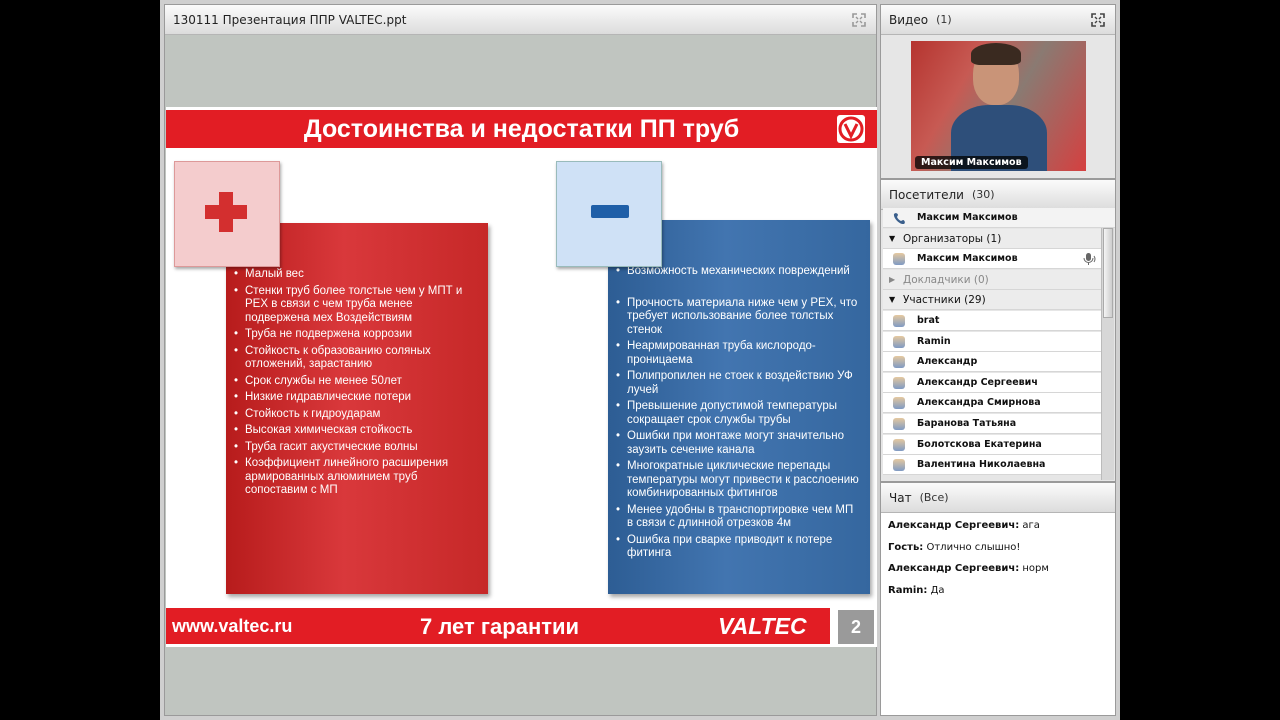 This screenshot has width=1280, height=720. What do you see at coordinates (934, 341) in the screenshot?
I see `participant-name: Ramin` at bounding box center [934, 341].